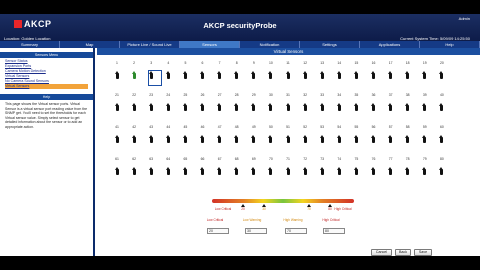  I want to click on low-warning-input: 30, so click(256, 231).